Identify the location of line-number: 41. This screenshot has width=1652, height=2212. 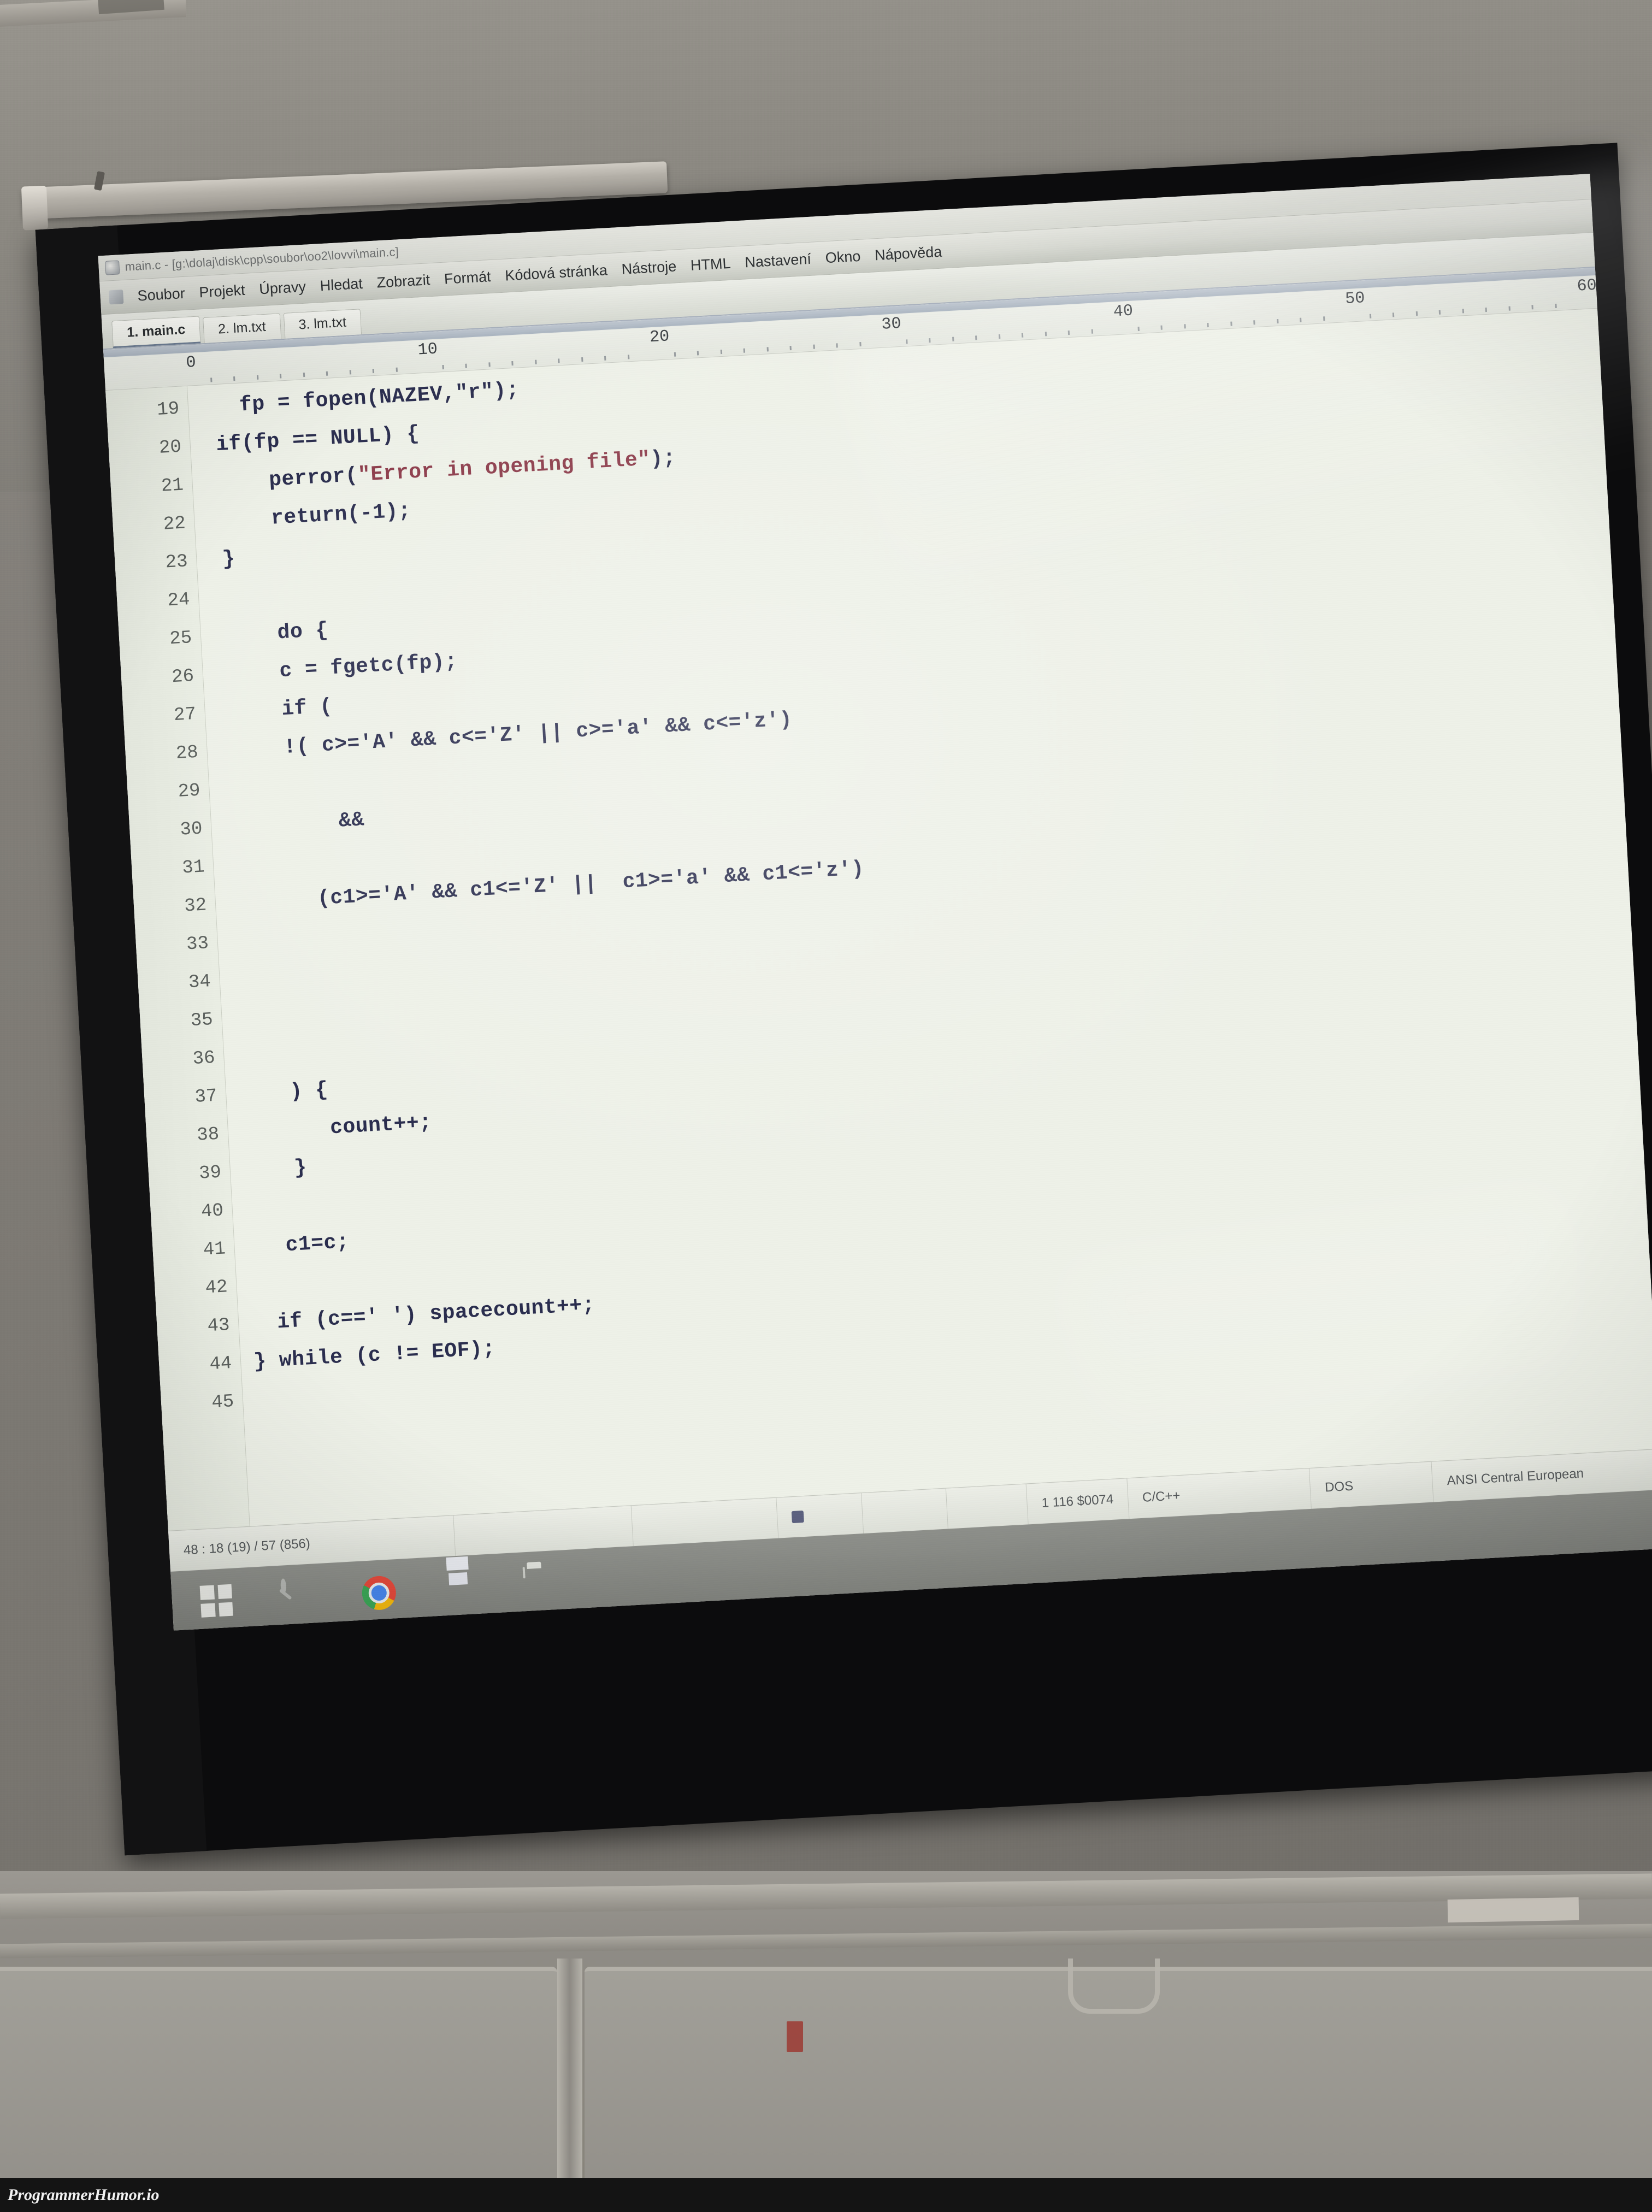
(214, 1249).